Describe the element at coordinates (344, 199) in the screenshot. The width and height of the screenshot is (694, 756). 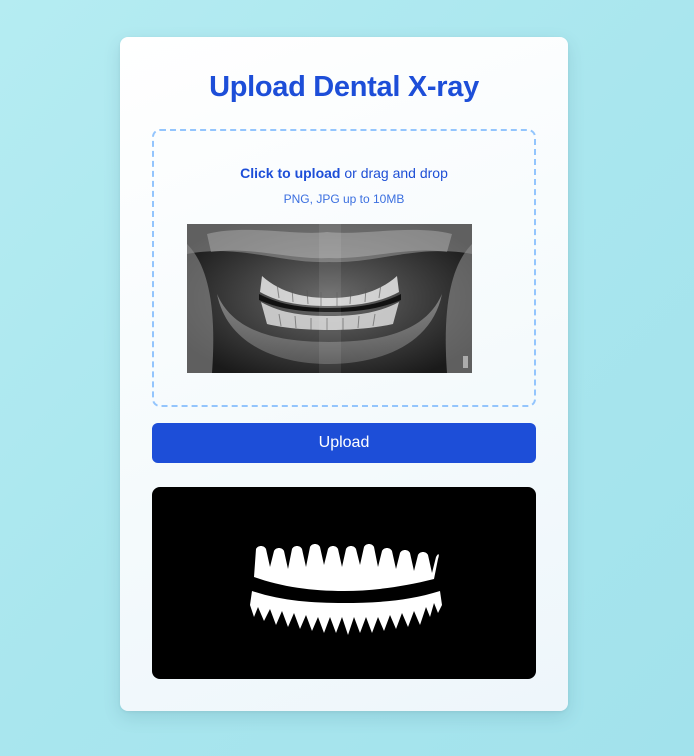
I see `file-type-hint: PNG, JPG up to 10MB` at that location.